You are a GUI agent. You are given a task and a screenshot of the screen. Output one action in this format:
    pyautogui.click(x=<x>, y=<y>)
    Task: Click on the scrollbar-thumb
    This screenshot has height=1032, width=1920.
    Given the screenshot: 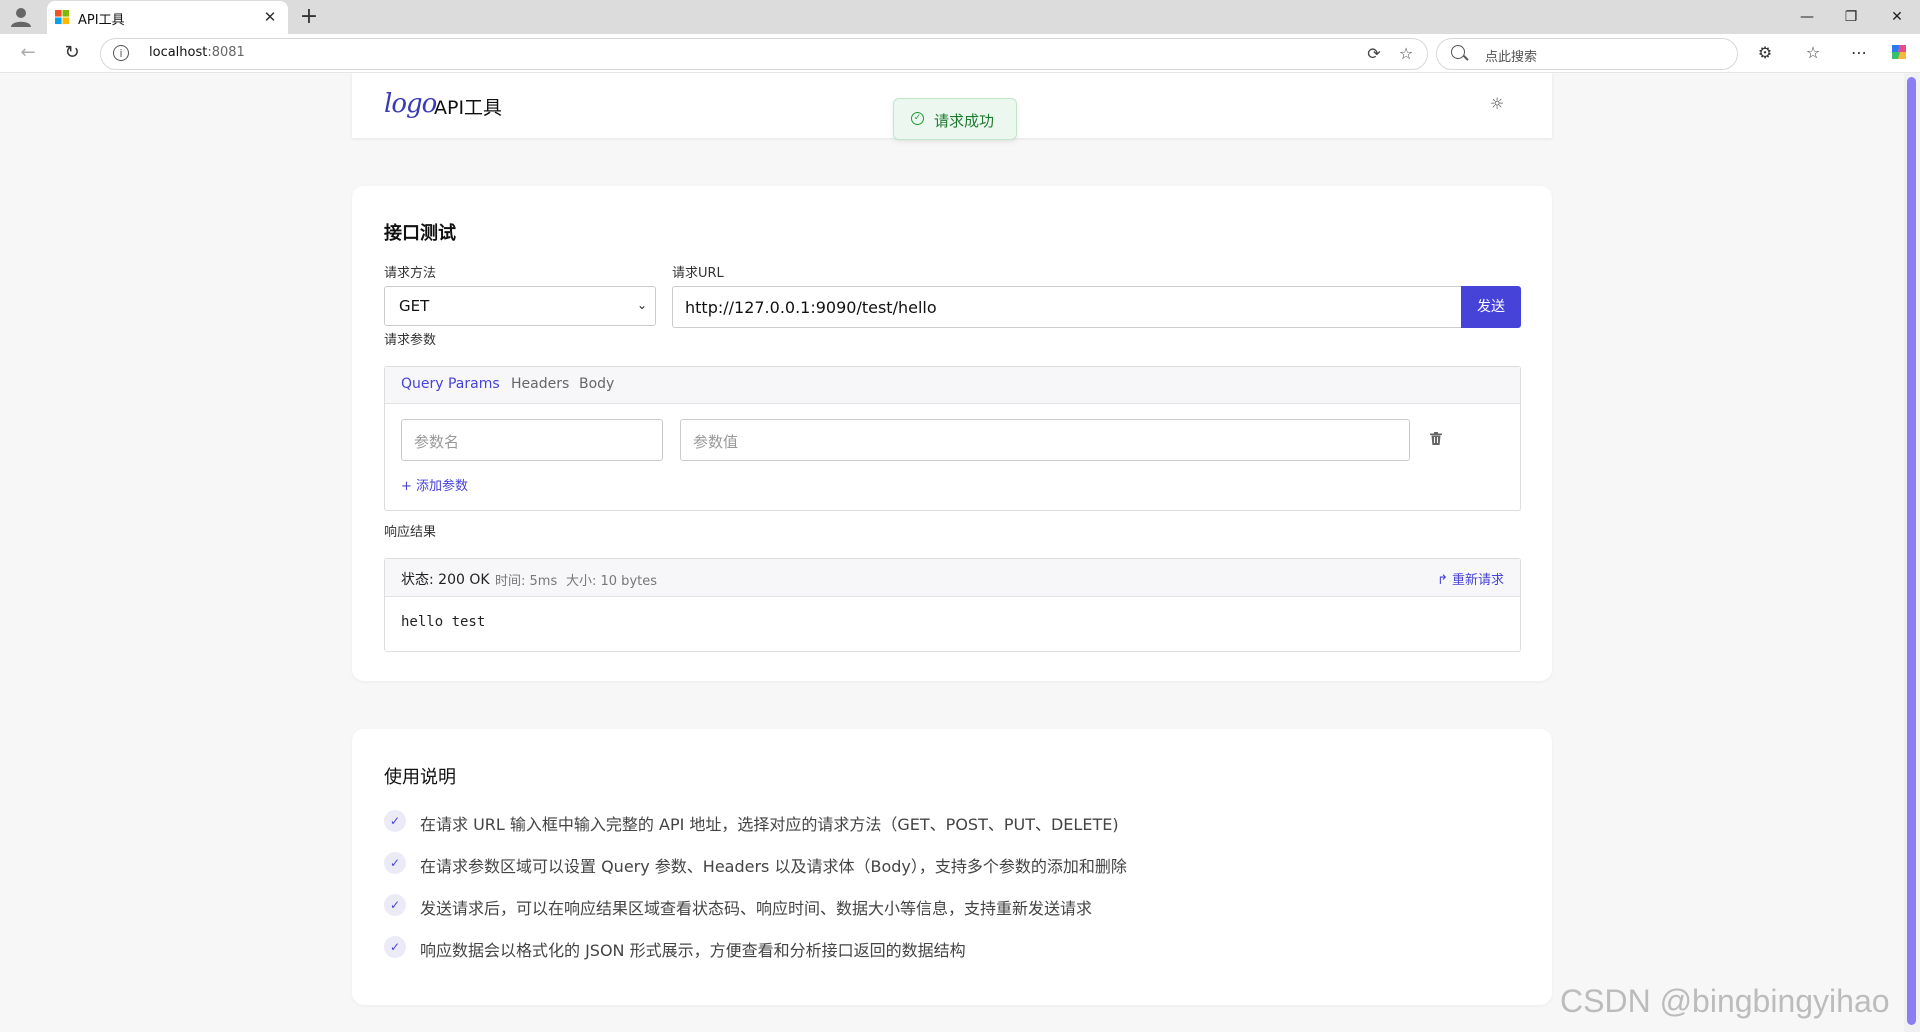 What is the action you would take?
    pyautogui.click(x=1911, y=551)
    